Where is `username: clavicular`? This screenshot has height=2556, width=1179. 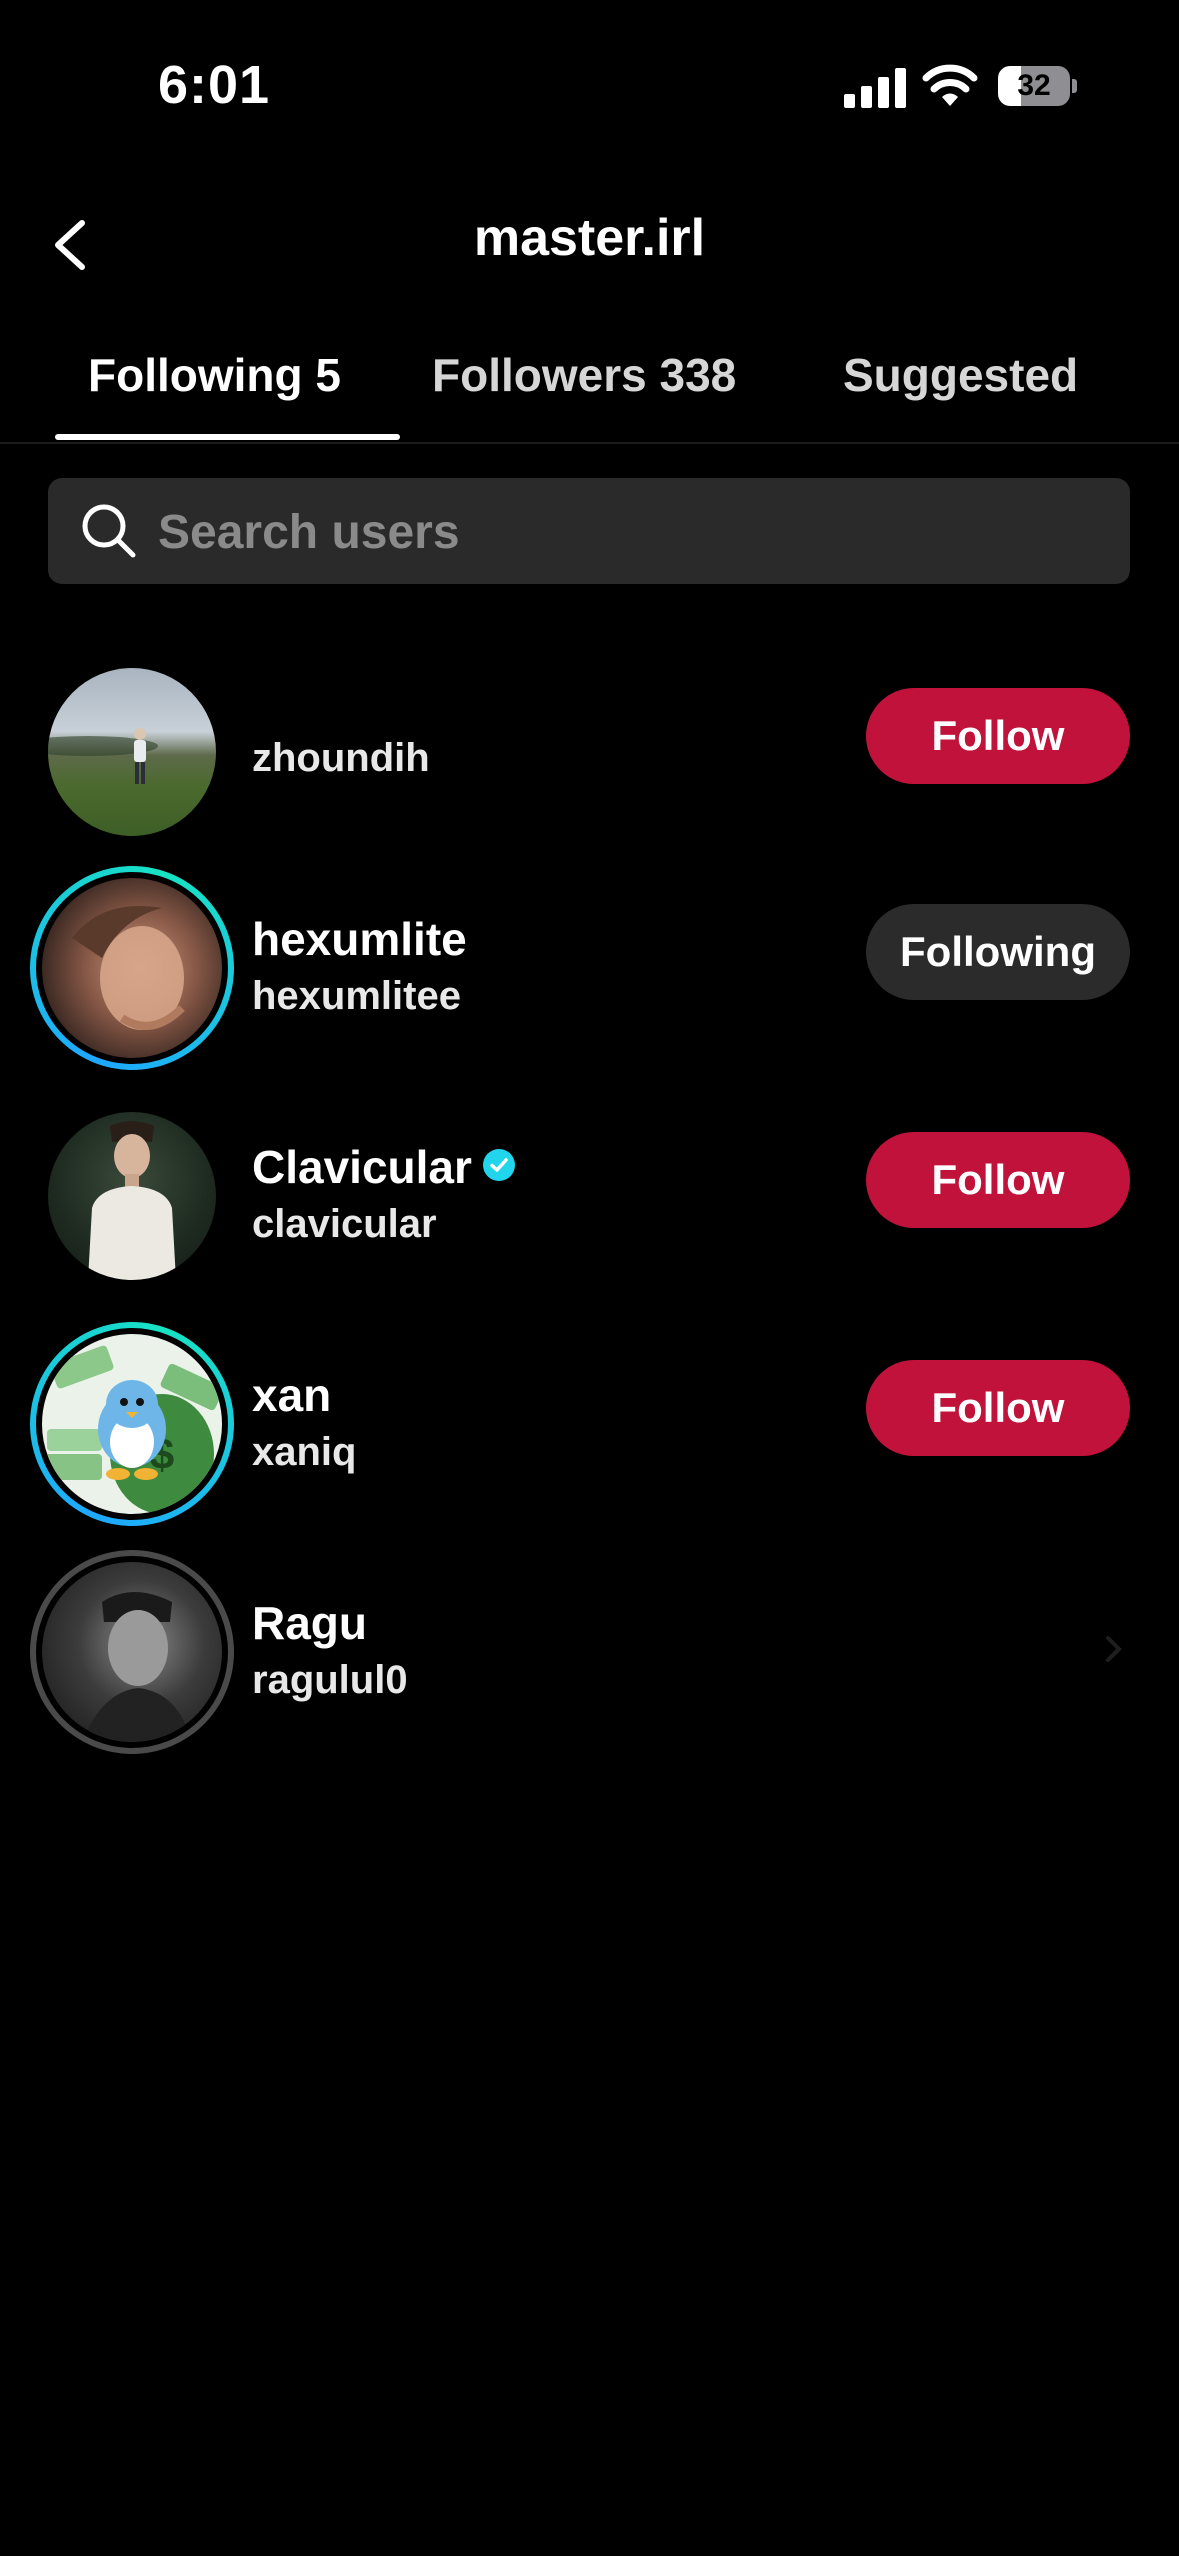 username: clavicular is located at coordinates (344, 1224).